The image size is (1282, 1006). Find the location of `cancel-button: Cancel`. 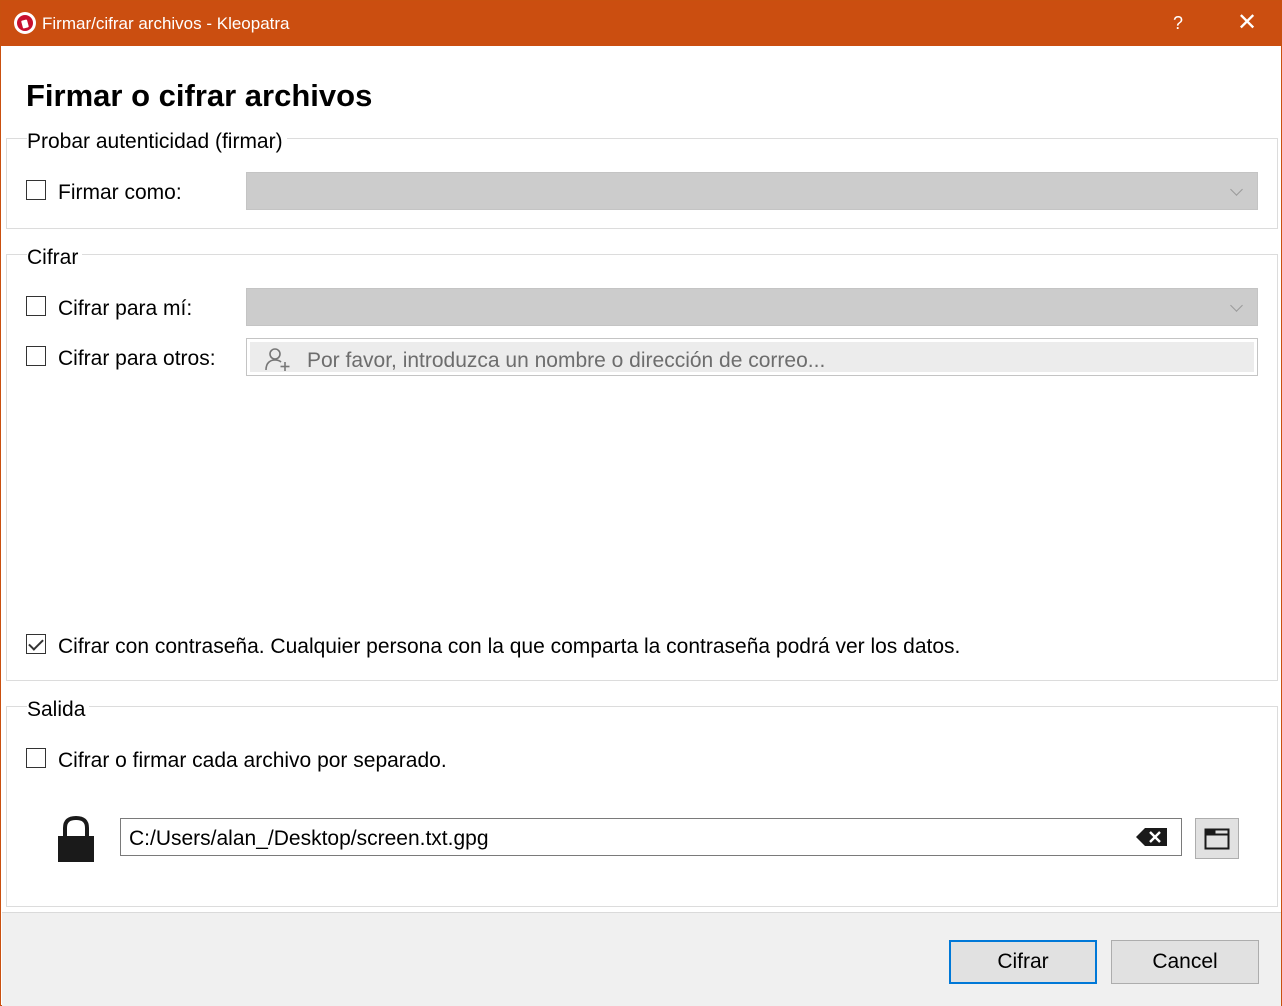

cancel-button: Cancel is located at coordinates (1185, 962).